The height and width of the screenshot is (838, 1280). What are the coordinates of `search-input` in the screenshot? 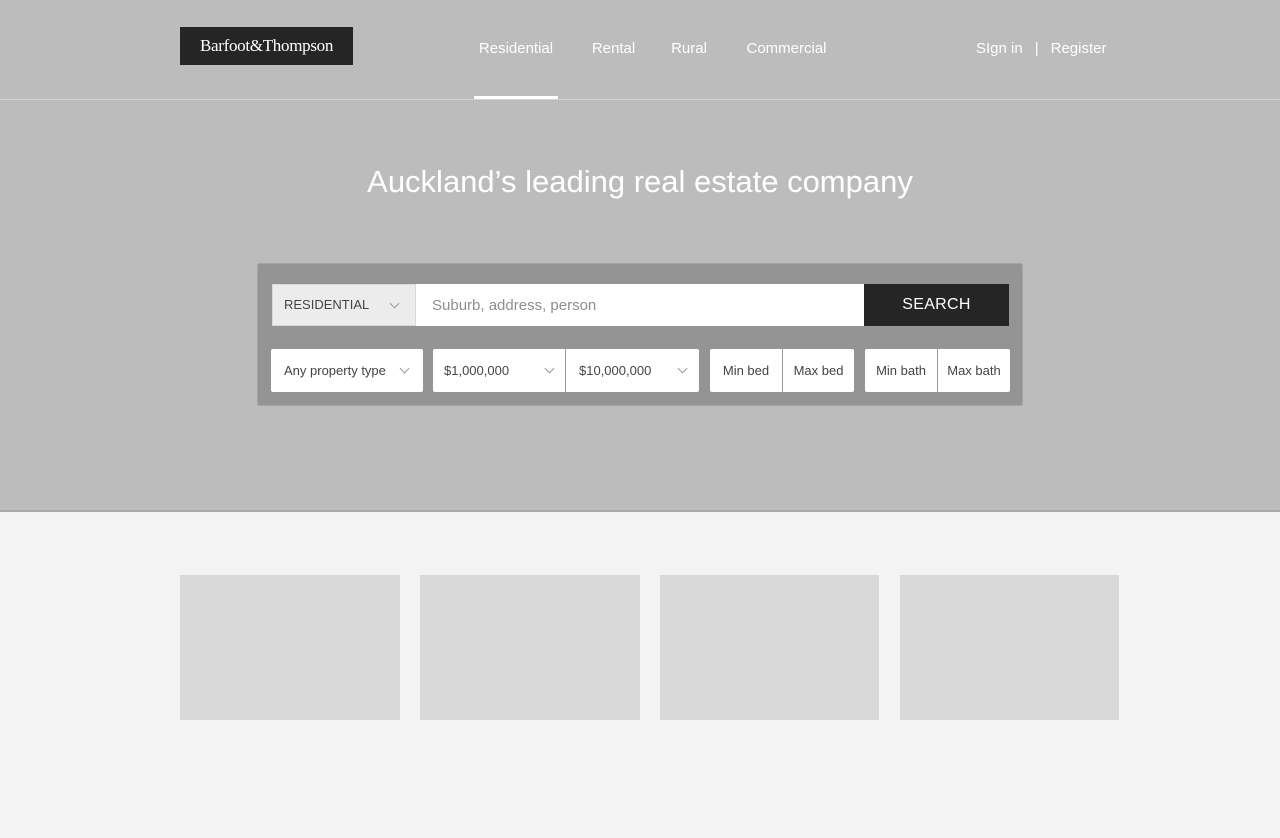 It's located at (640, 305).